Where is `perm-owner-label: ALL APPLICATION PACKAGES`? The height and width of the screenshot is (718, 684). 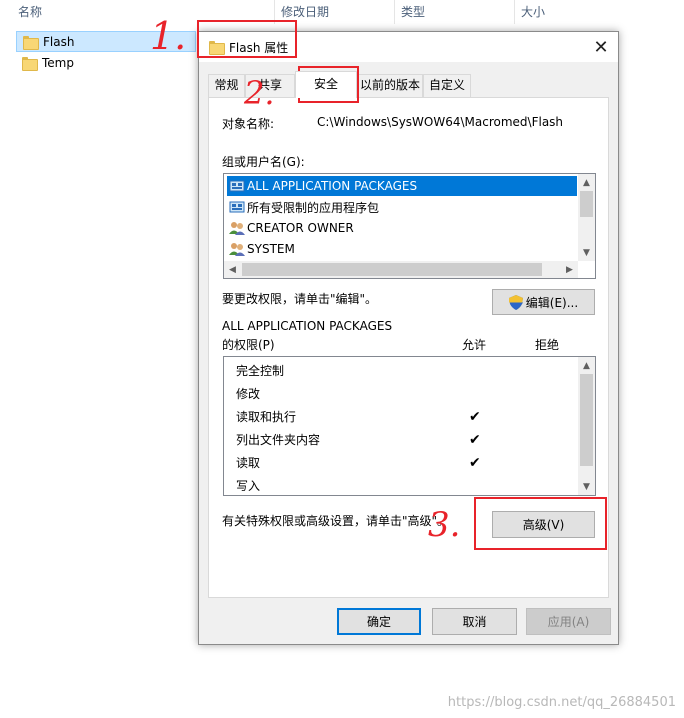
perm-owner-label: ALL APPLICATION PACKAGES is located at coordinates (307, 326).